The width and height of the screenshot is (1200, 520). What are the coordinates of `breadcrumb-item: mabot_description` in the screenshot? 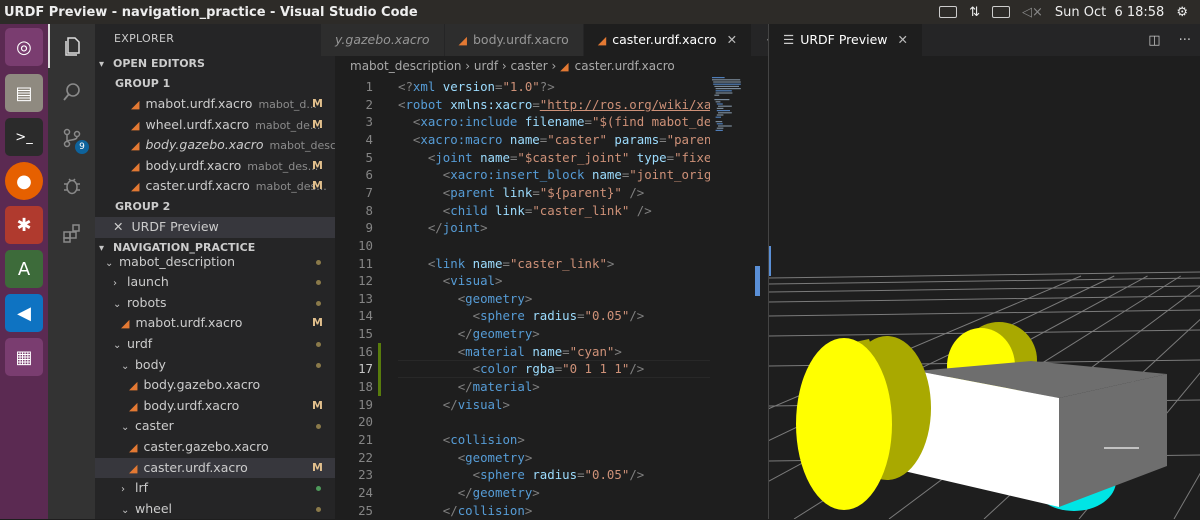 It's located at (405, 66).